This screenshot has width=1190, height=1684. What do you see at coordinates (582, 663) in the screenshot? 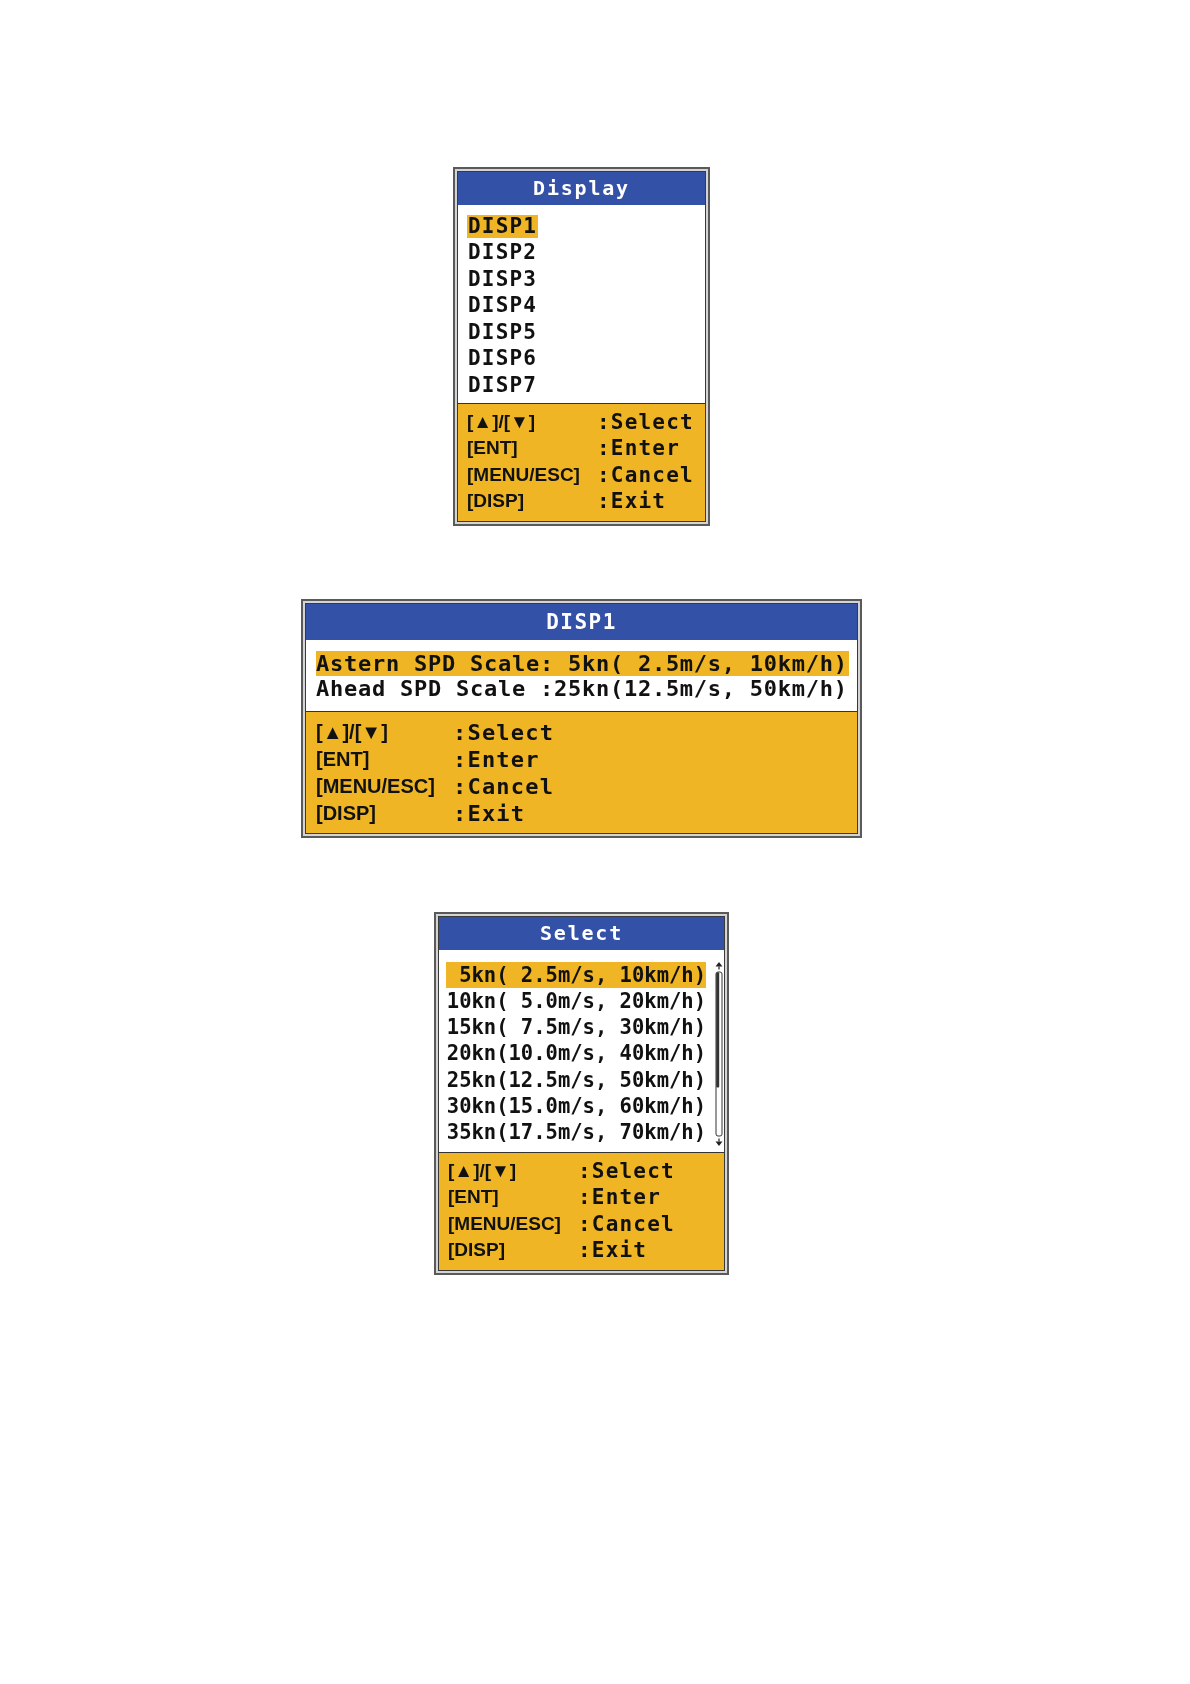
I see `setting-item: Astern SPD Scale: 5kn( 2.5m/s, 10km/h)` at bounding box center [582, 663].